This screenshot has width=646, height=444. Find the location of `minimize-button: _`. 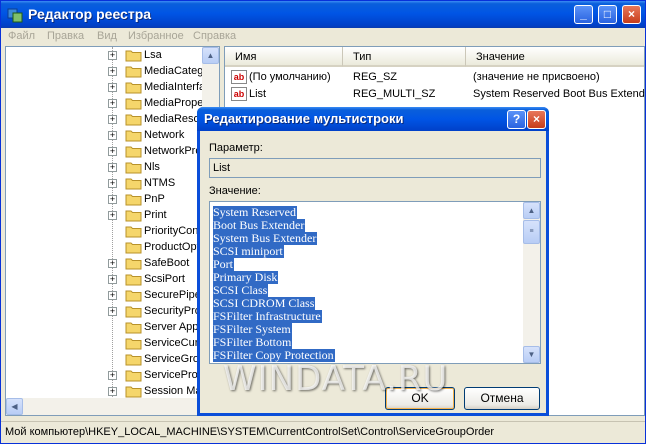

minimize-button: _ is located at coordinates (583, 14).